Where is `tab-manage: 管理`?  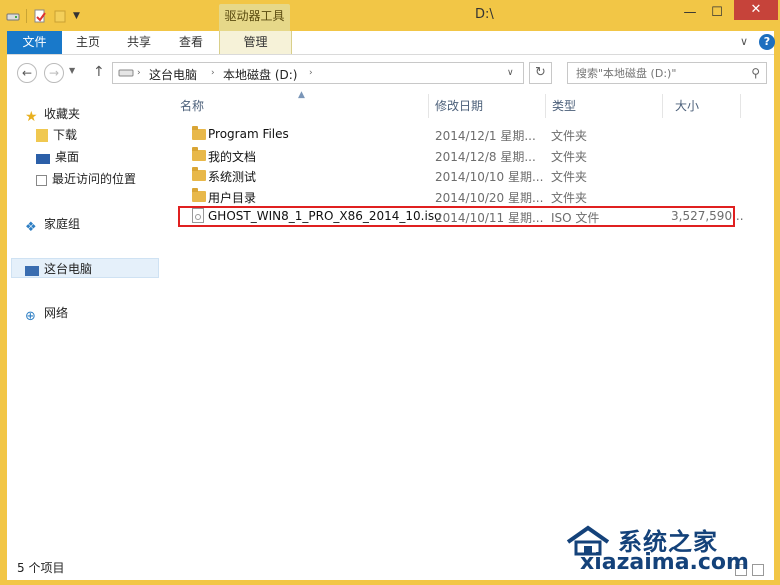 tab-manage: 管理 is located at coordinates (255, 42).